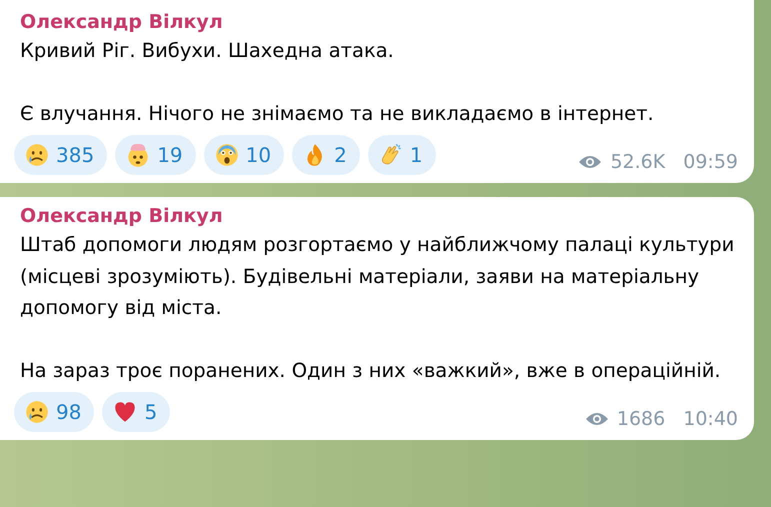 This screenshot has width=771, height=507. I want to click on screaming-face-icon, so click(227, 155).